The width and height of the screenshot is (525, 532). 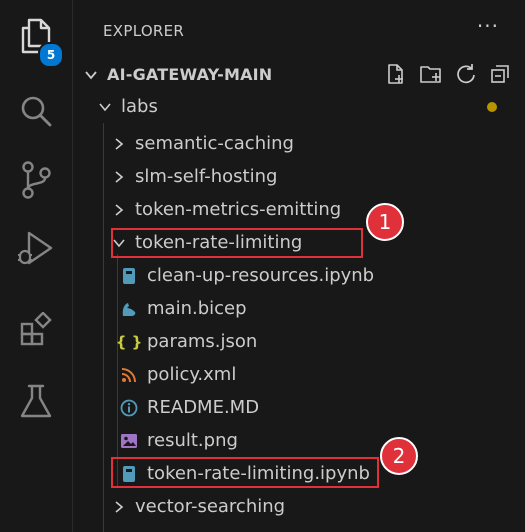 I want to click on more-actions-button: ···, so click(x=488, y=26).